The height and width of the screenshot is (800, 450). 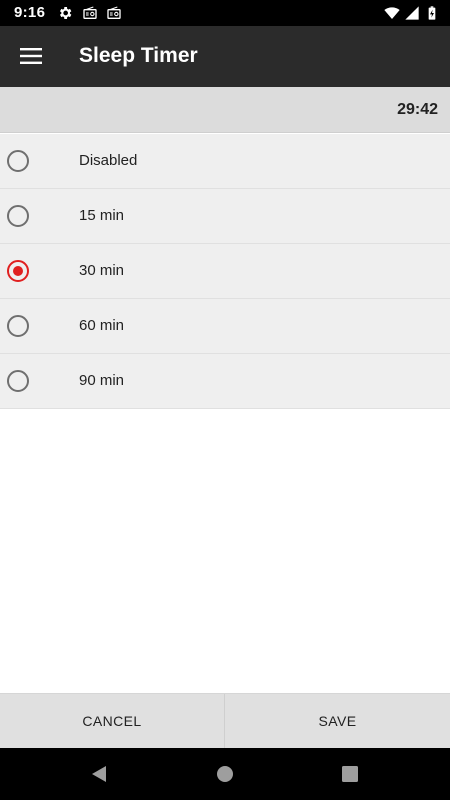 I want to click on status-time: 9:16, so click(x=30, y=12).